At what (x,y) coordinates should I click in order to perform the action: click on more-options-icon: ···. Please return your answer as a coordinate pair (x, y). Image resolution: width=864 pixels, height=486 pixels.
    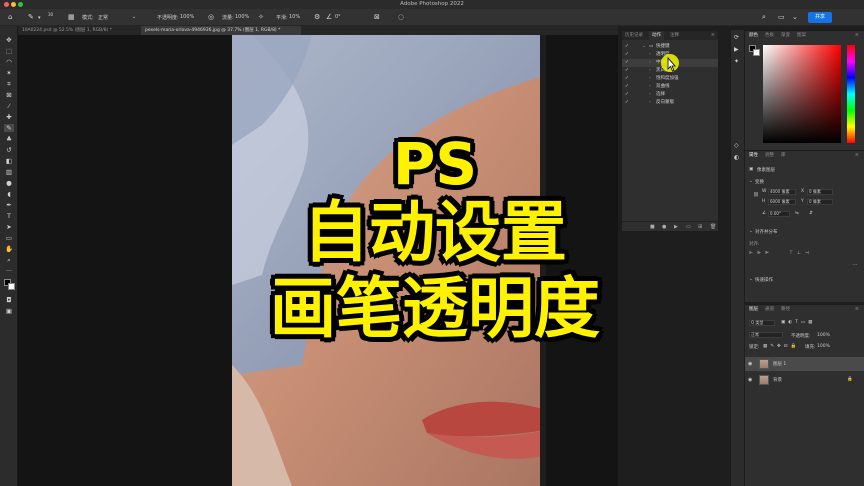
    Looking at the image, I should click on (855, 265).